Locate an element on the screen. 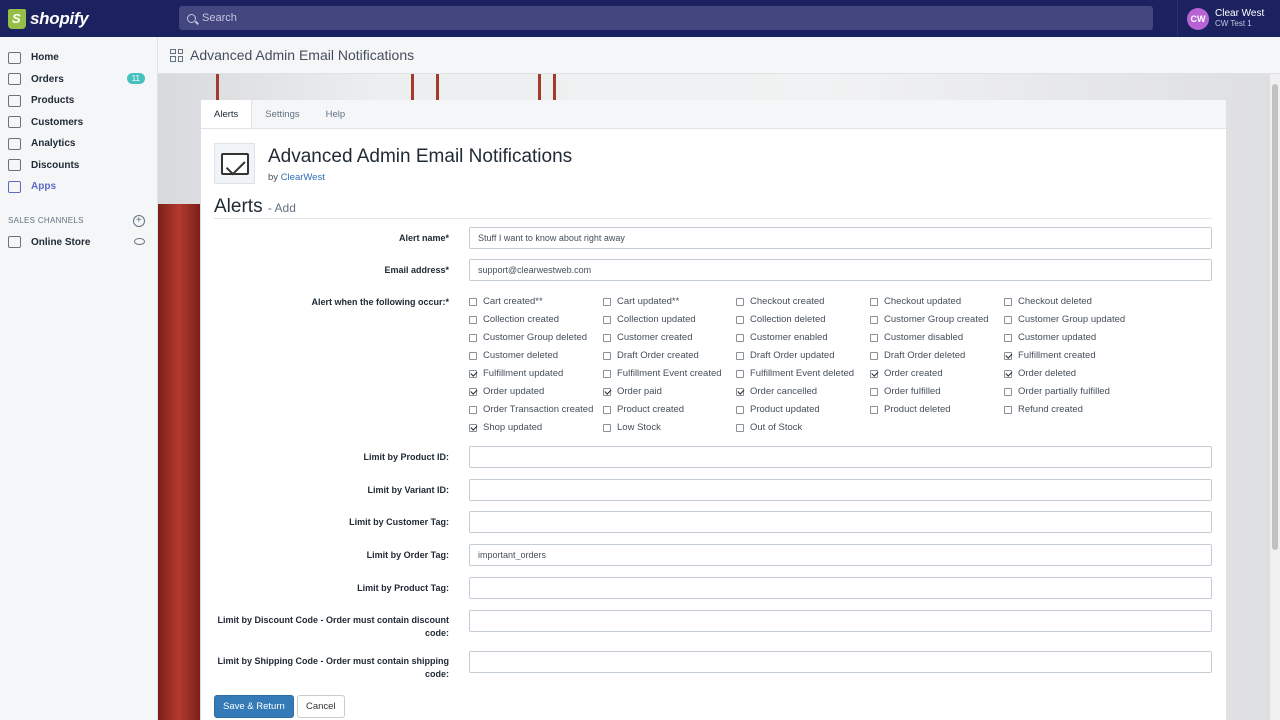  event-checkbox-item: Draft Order updated is located at coordinates (785, 355).